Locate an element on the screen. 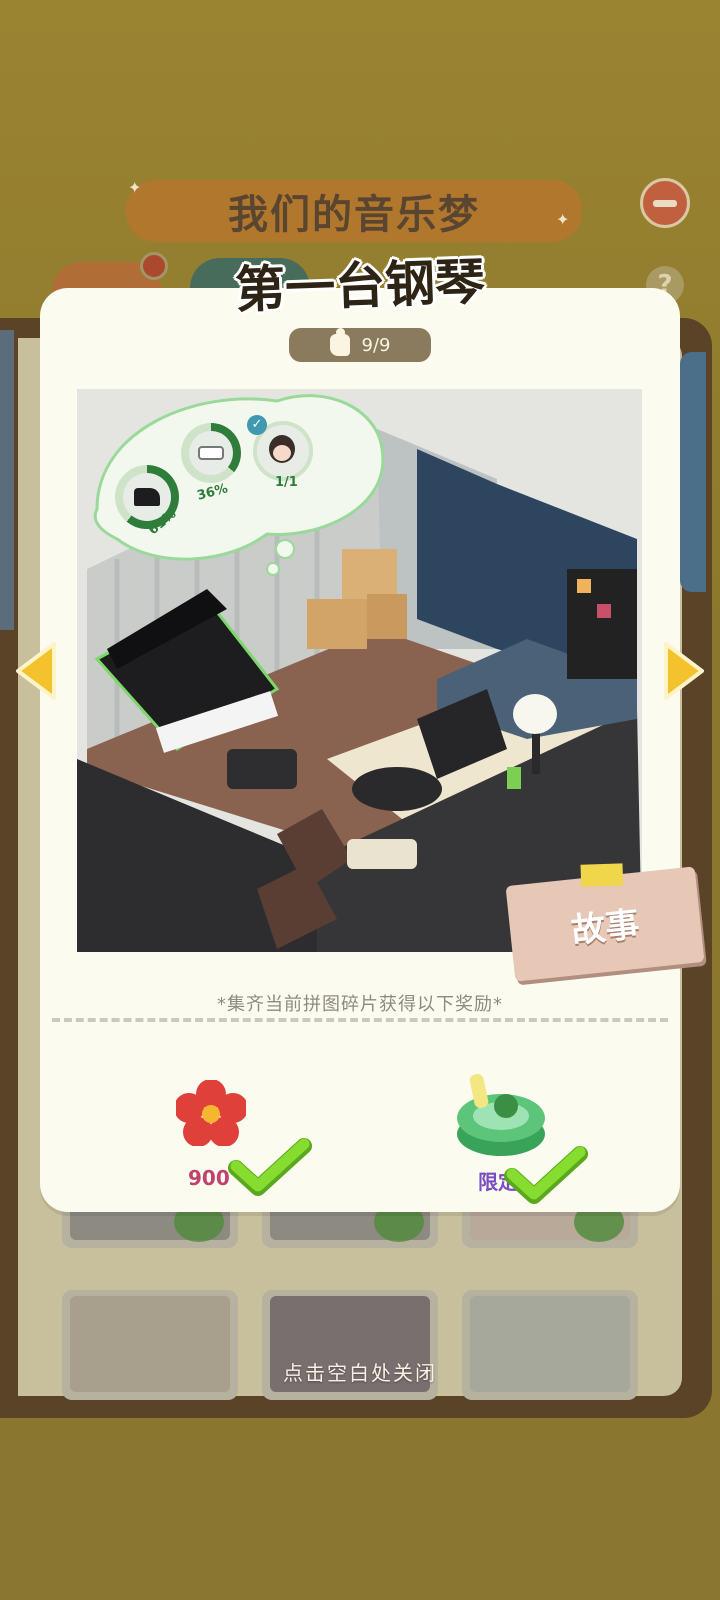  story-button: 故事 is located at coordinates (605, 922).